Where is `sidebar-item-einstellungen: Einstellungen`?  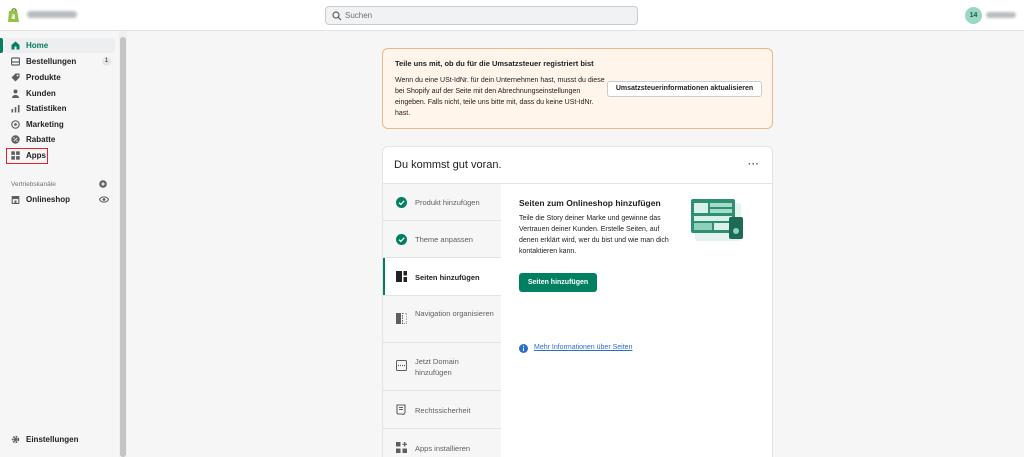 sidebar-item-einstellungen: Einstellungen is located at coordinates (60, 439).